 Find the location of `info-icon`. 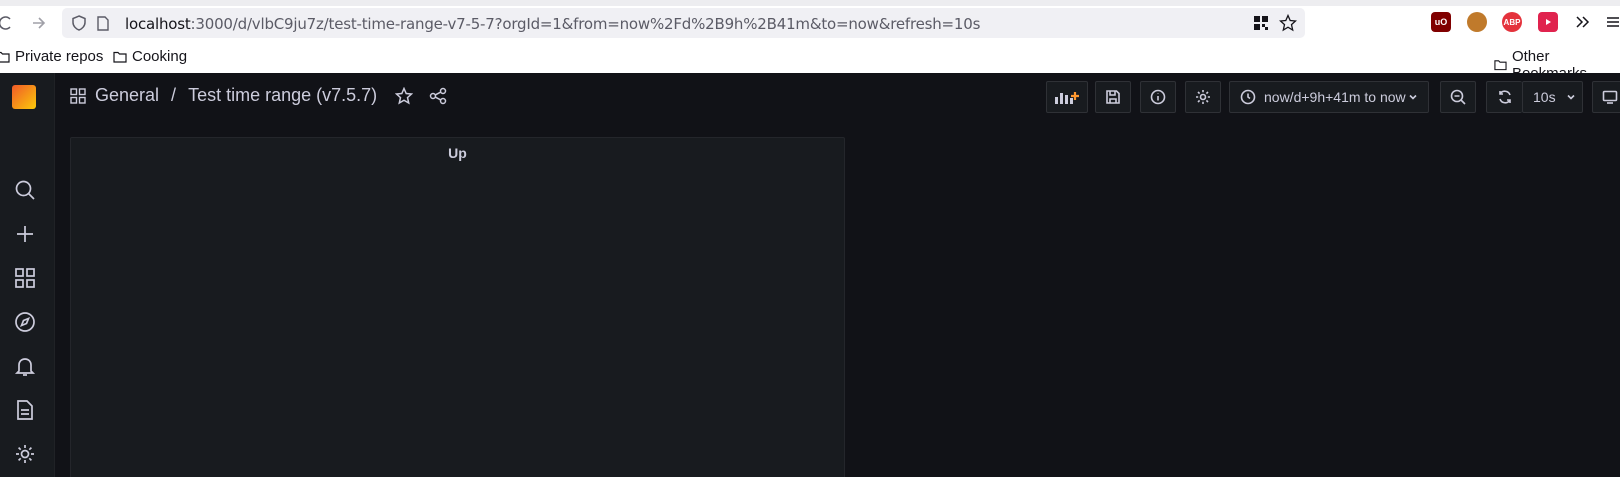

info-icon is located at coordinates (1158, 97).